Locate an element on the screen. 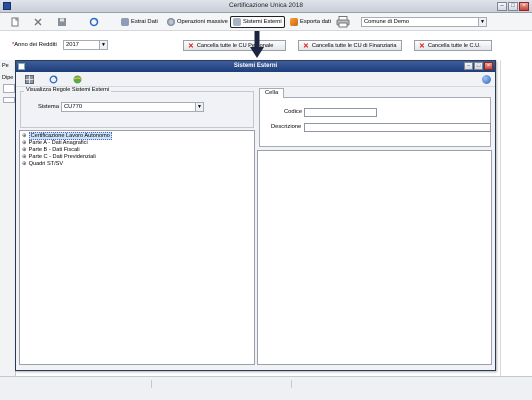  expand-icon: ⊕ is located at coordinates (24, 164).